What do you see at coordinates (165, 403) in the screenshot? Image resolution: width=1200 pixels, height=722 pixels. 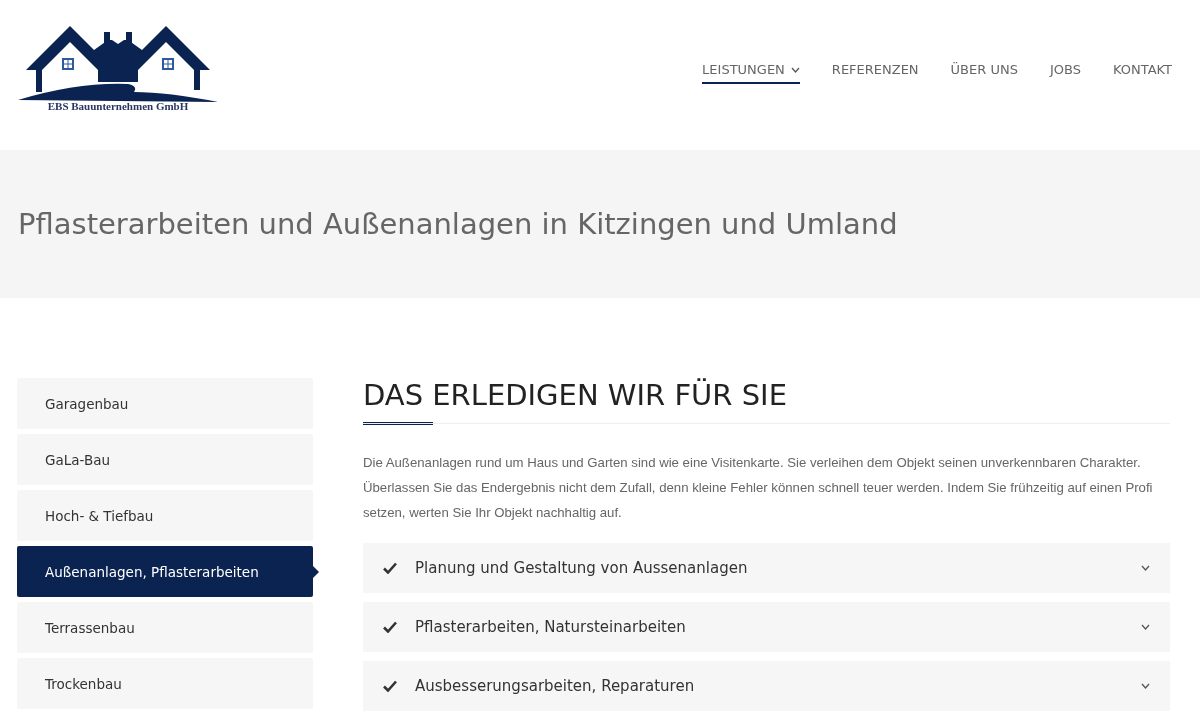 I see `sidebar-item: Garagenbau` at bounding box center [165, 403].